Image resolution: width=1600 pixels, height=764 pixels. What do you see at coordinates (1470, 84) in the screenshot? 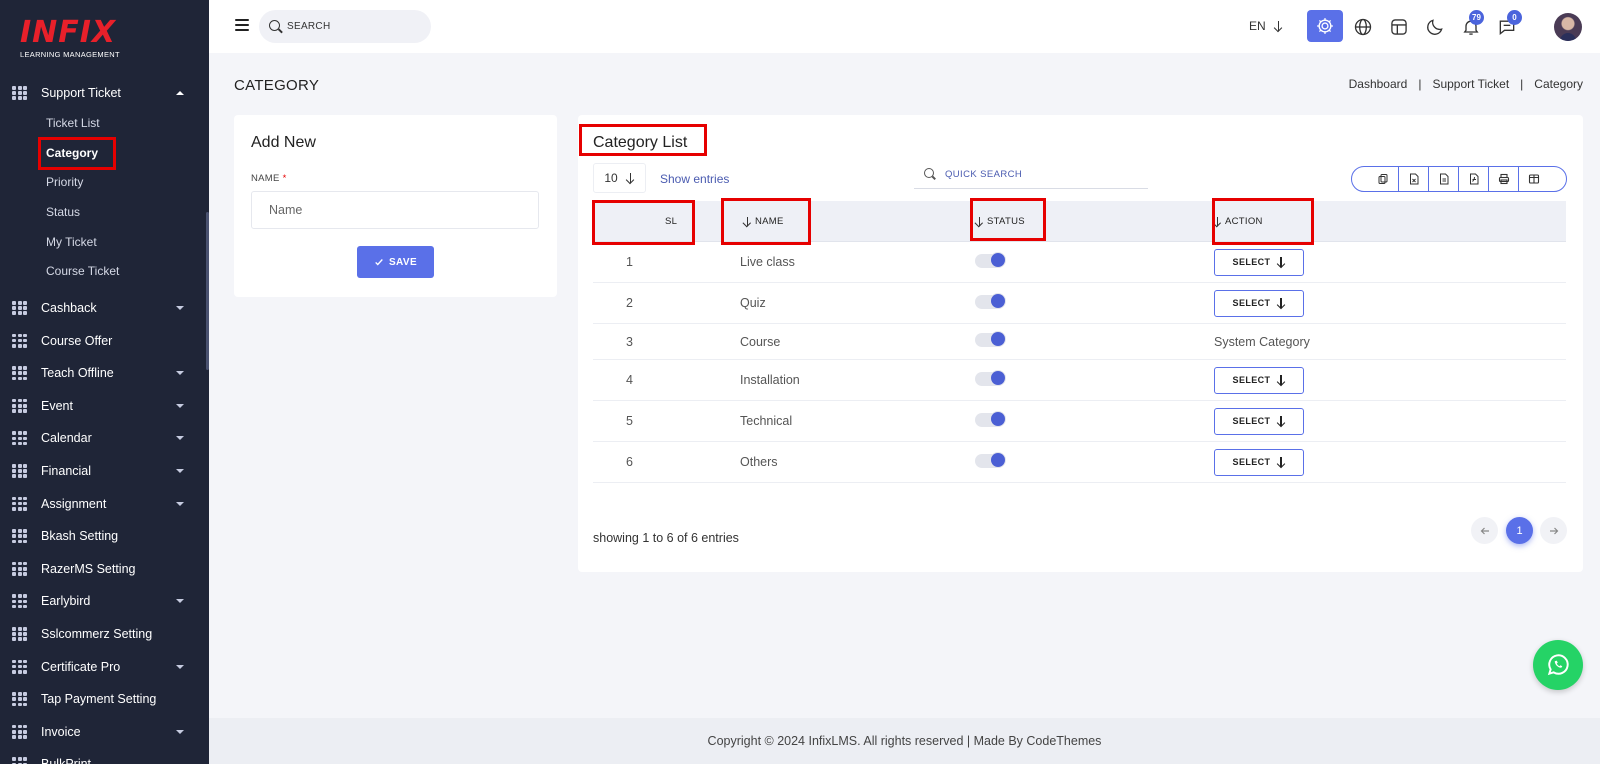
I see `breadcrumb-support-ticket: Support Ticket` at bounding box center [1470, 84].